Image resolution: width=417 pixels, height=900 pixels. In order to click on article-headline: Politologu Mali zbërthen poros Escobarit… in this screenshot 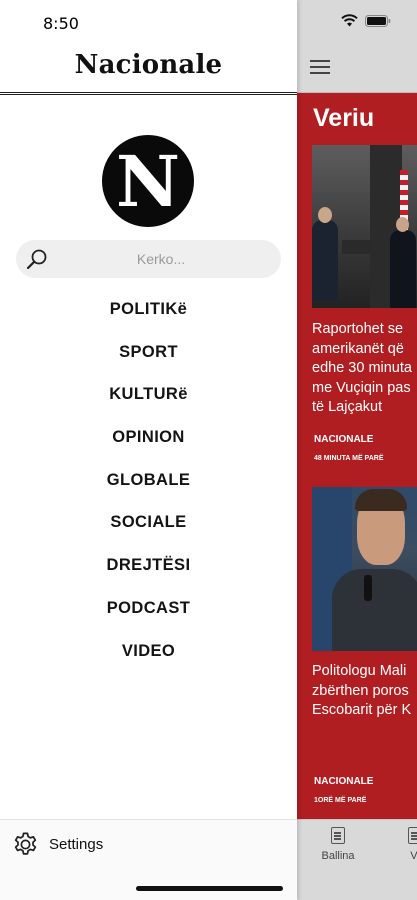, I will do `click(364, 691)`.